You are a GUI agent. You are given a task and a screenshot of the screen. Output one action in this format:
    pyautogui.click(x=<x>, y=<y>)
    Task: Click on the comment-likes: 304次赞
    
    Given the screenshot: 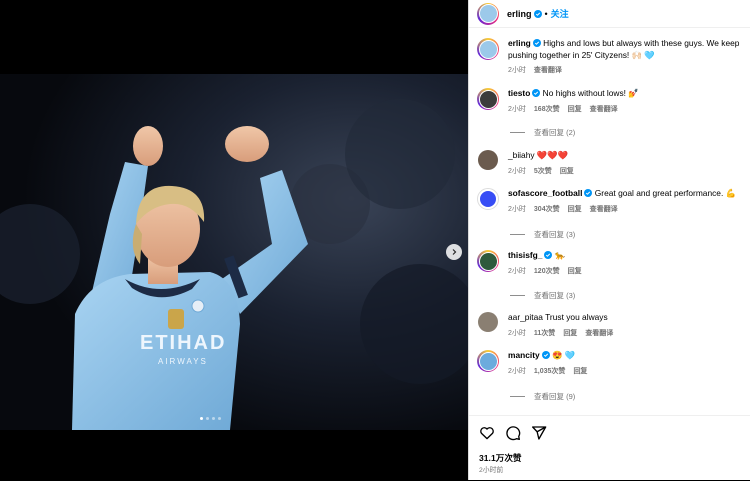 What is the action you would take?
    pyautogui.click(x=547, y=209)
    